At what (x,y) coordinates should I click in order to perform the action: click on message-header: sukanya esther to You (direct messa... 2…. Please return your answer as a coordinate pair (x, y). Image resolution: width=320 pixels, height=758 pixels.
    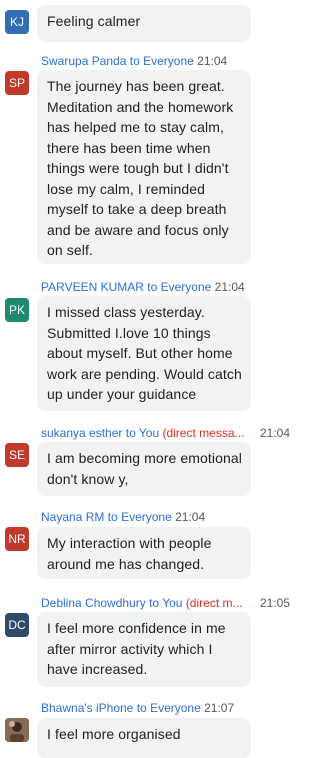
    Looking at the image, I should click on (165, 433).